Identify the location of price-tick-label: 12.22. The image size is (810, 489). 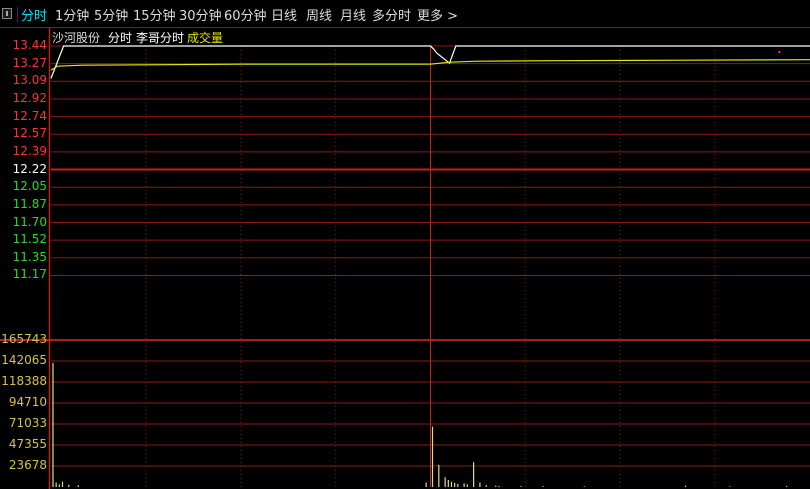
(29, 168).